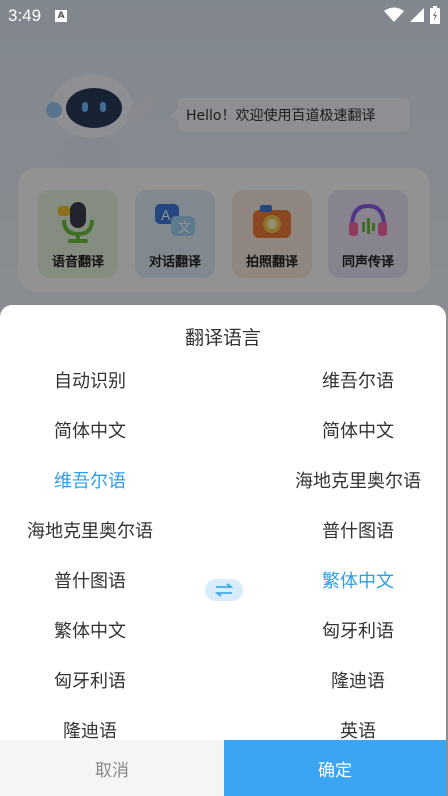 Image resolution: width=448 pixels, height=796 pixels. Describe the element at coordinates (25, 15) in the screenshot. I see `status-time: 3:49` at that location.